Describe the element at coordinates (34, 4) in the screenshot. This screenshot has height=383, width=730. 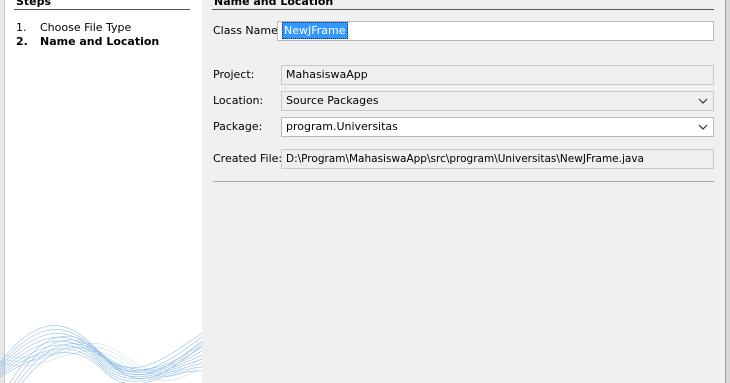
I see `steps-title: Steps` at that location.